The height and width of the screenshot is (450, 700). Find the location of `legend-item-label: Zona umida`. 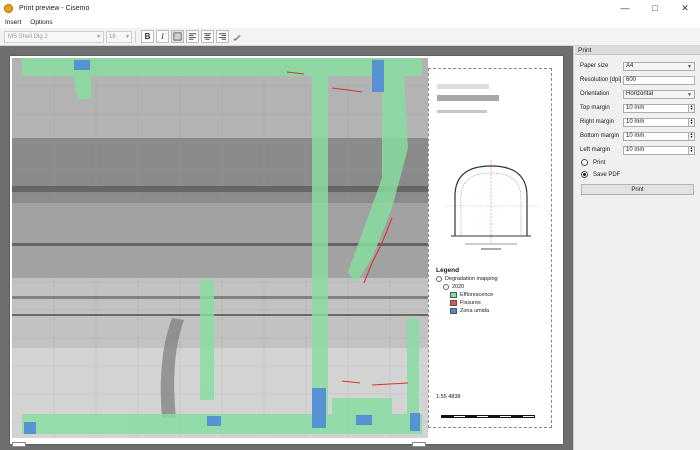

legend-item-label: Zona umida is located at coordinates (475, 311).